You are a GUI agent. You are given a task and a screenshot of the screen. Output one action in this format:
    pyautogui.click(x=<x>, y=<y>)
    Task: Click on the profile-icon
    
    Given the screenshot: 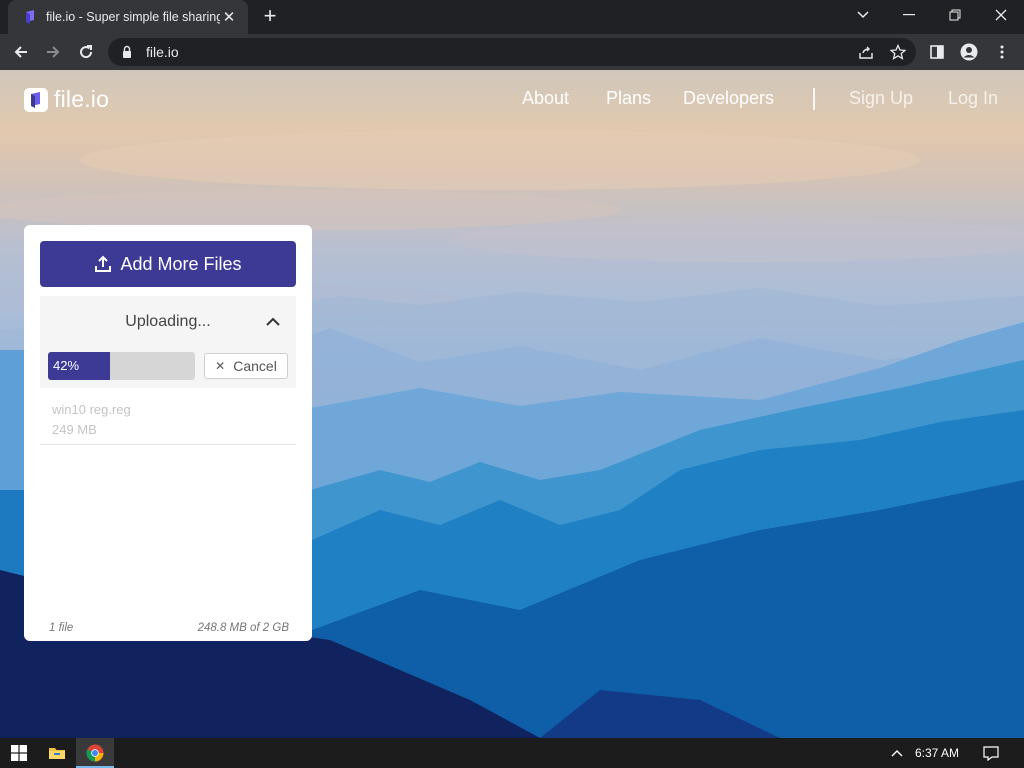 What is the action you would take?
    pyautogui.click(x=969, y=52)
    